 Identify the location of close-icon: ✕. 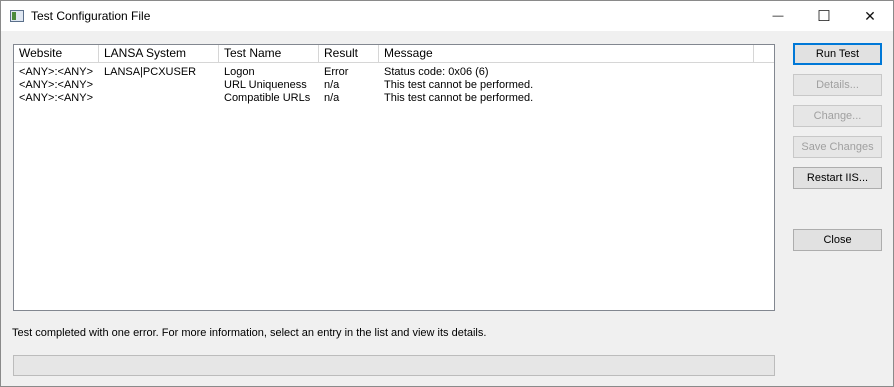
(870, 15).